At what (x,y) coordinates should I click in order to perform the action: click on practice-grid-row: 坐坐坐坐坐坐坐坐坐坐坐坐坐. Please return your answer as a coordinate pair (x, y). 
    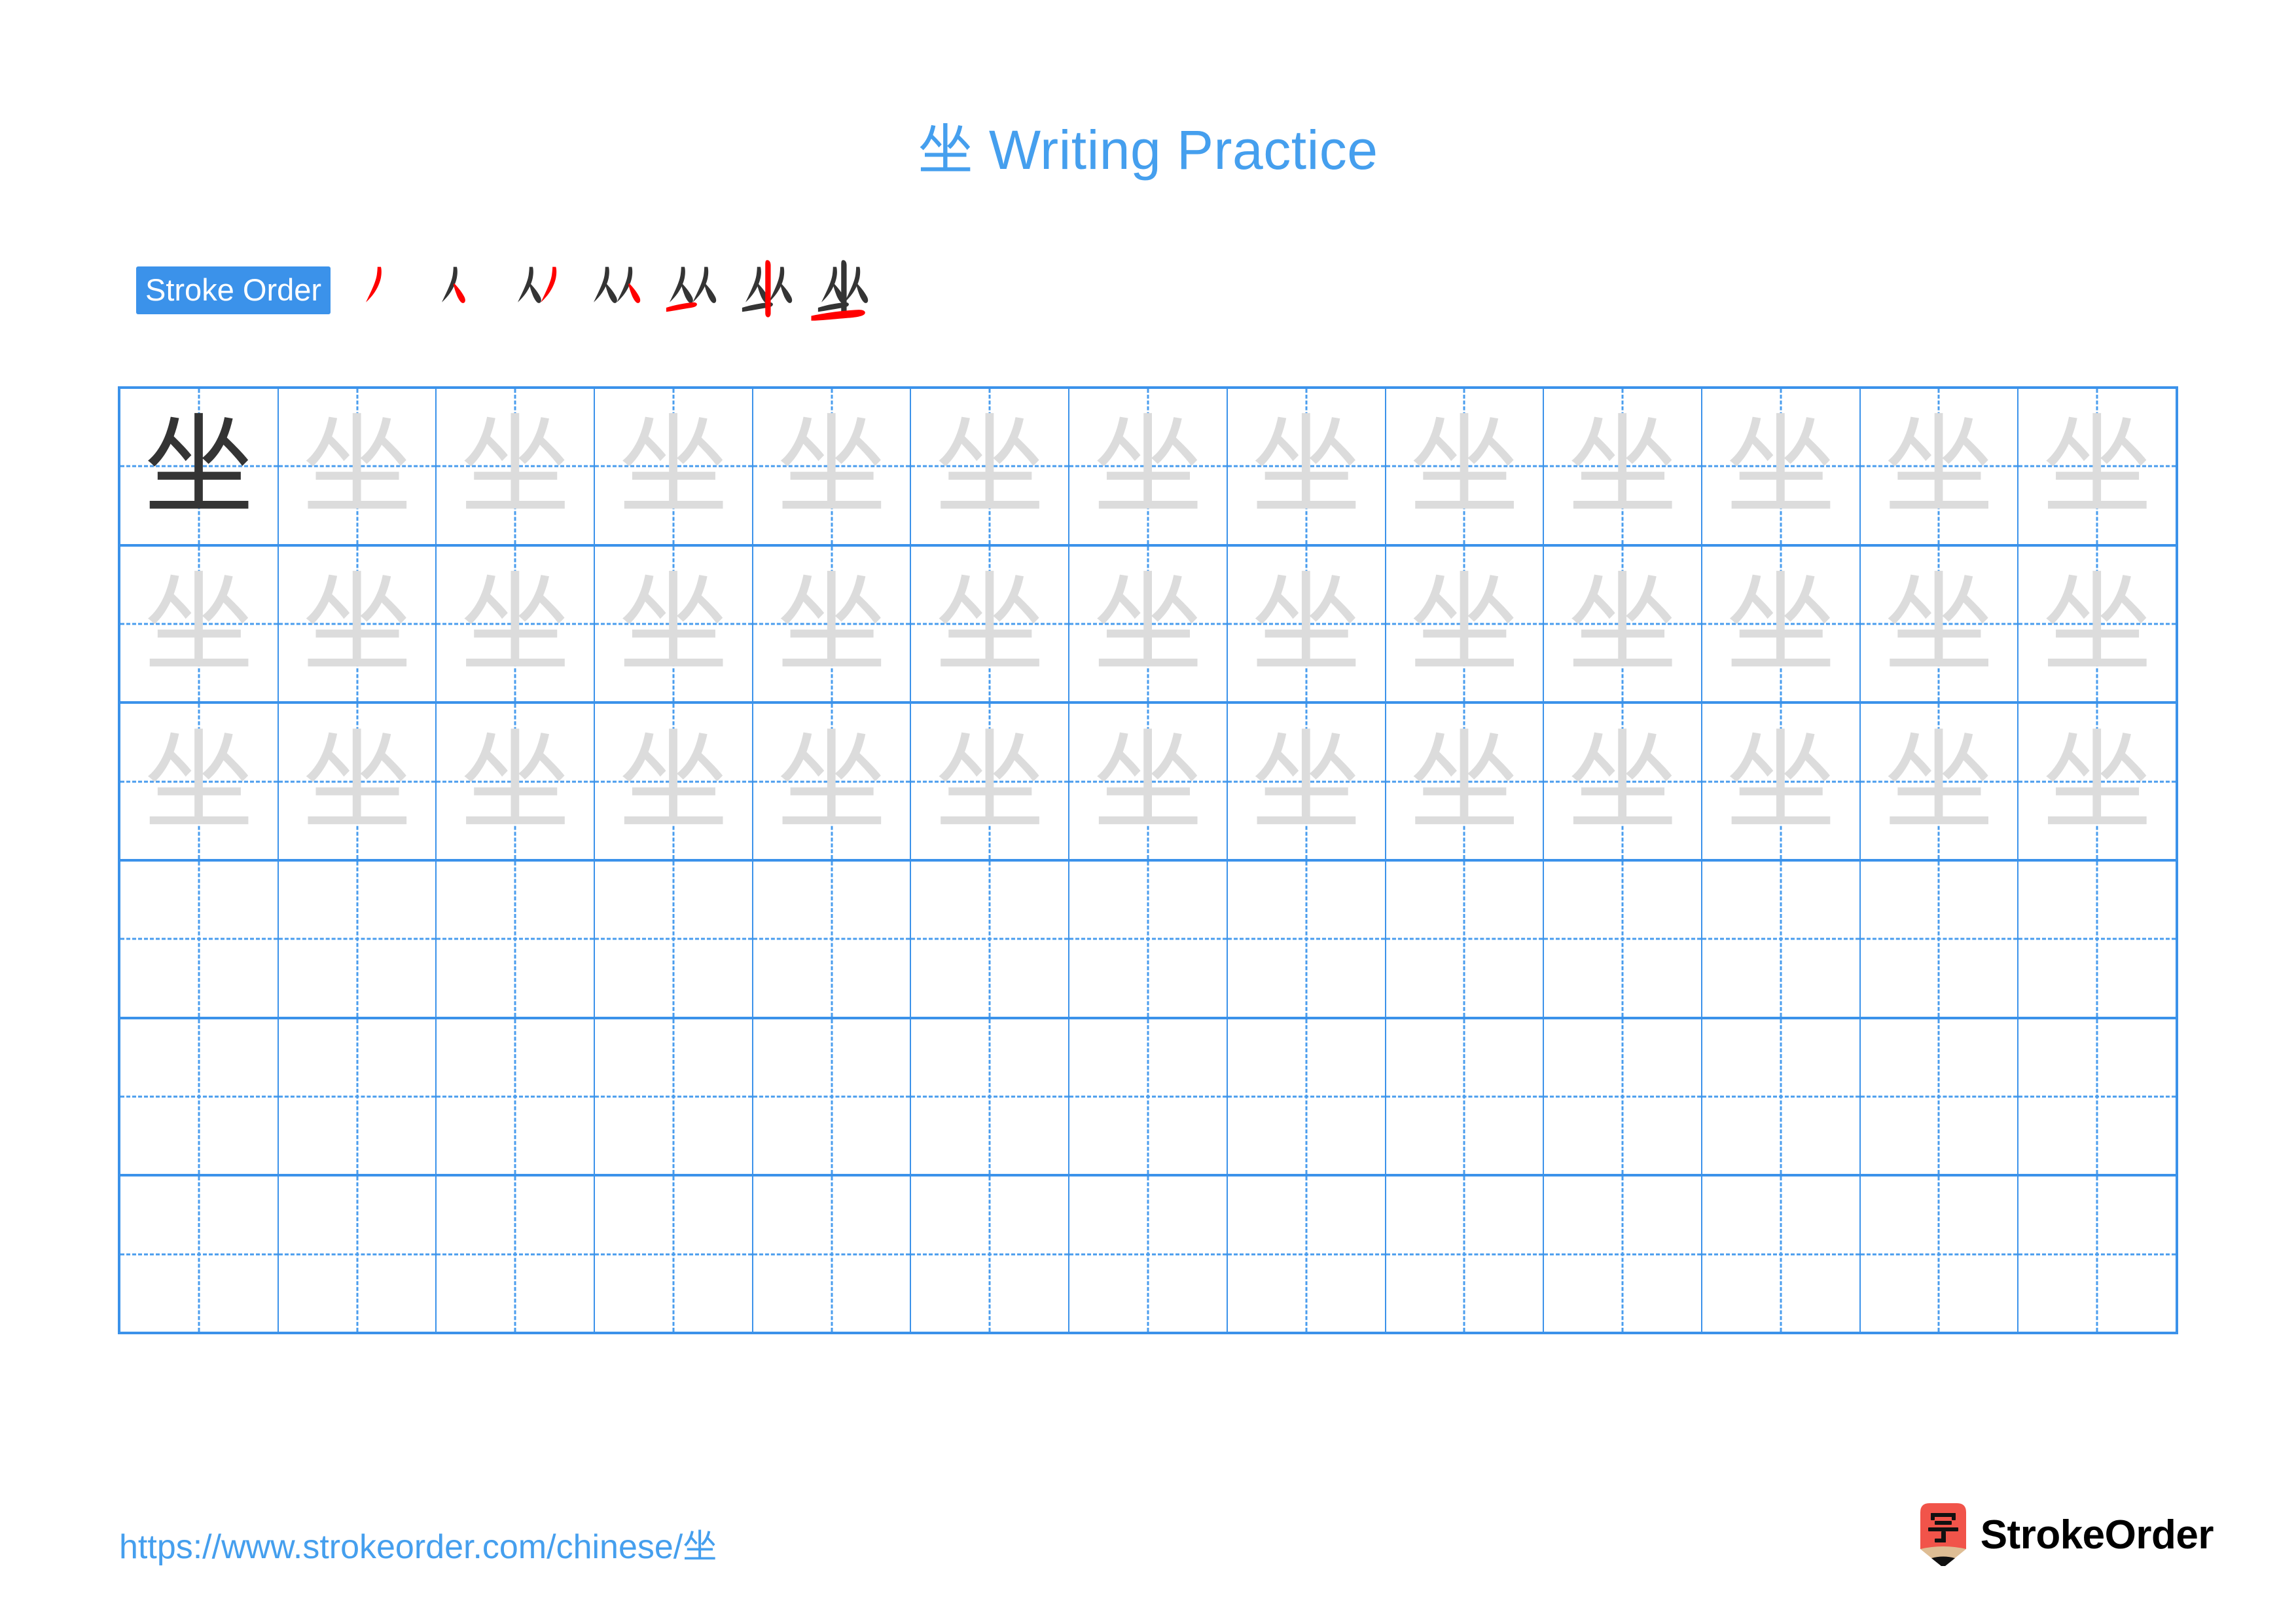
    Looking at the image, I should click on (1148, 783).